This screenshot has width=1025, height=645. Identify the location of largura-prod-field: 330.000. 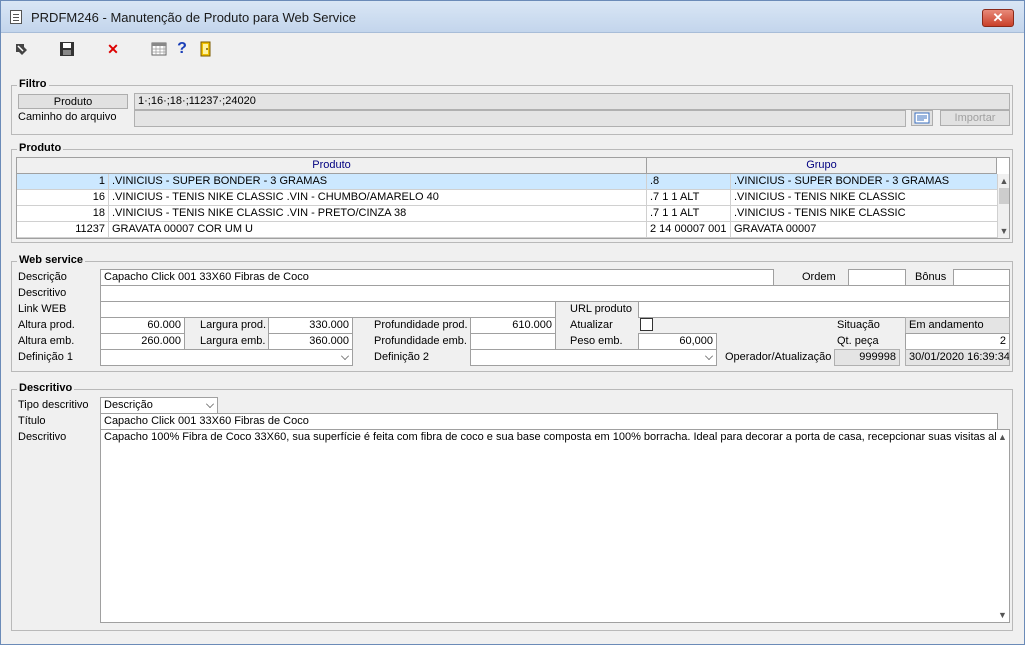
(310, 325).